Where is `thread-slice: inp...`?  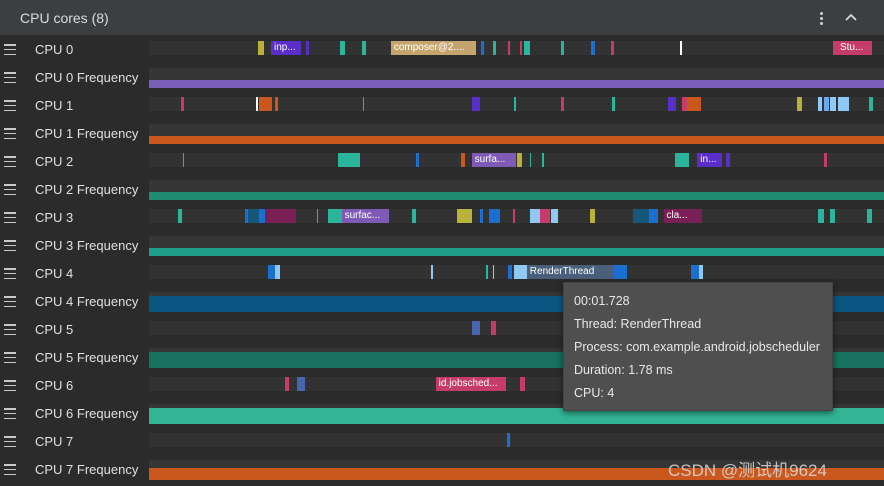
thread-slice: inp... is located at coordinates (286, 48).